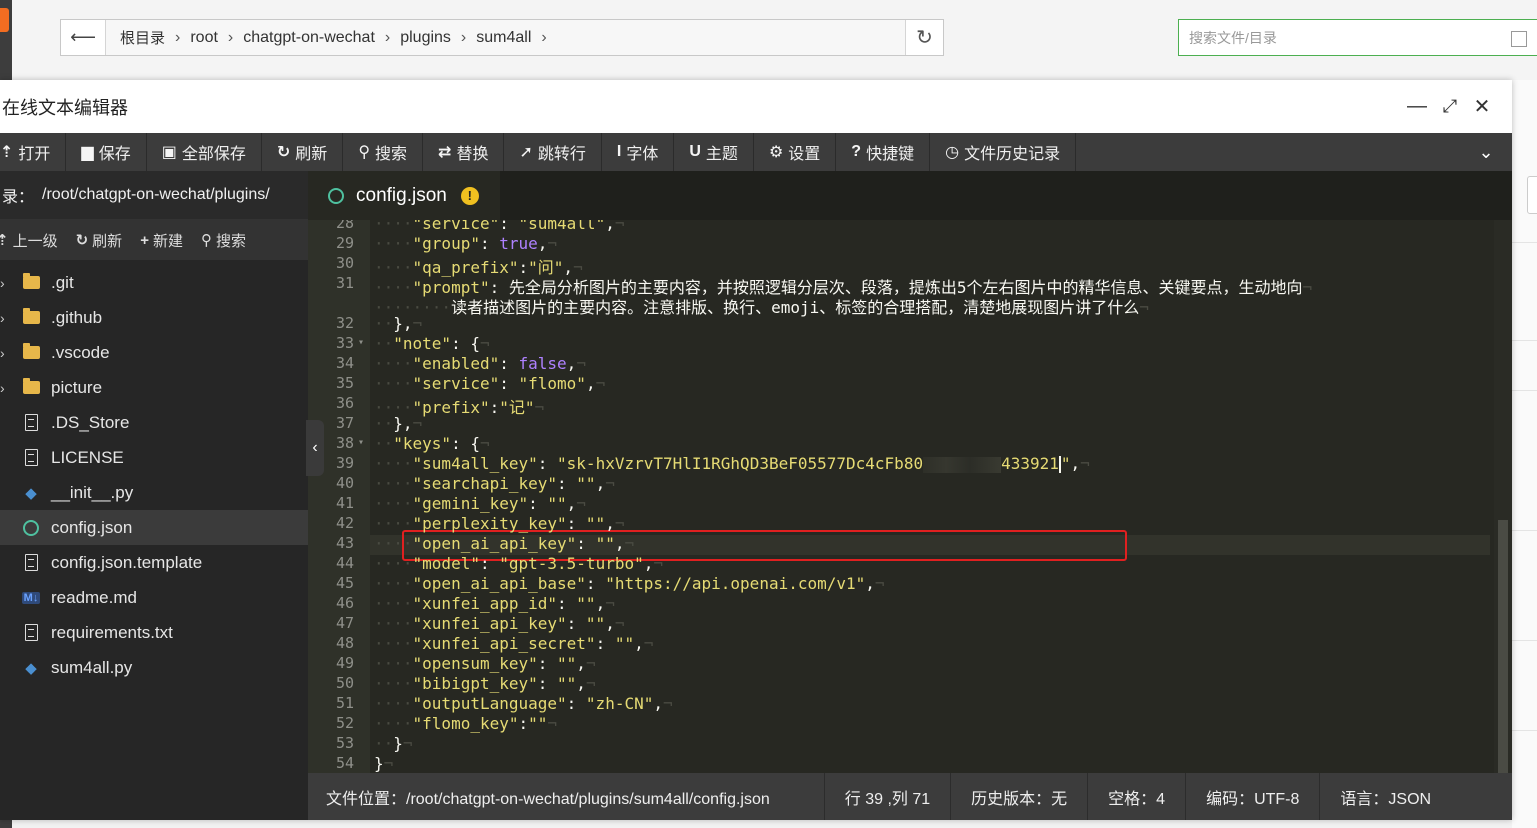  I want to click on breadcrumb-item: chatgpt-on-wechat, so click(309, 38).